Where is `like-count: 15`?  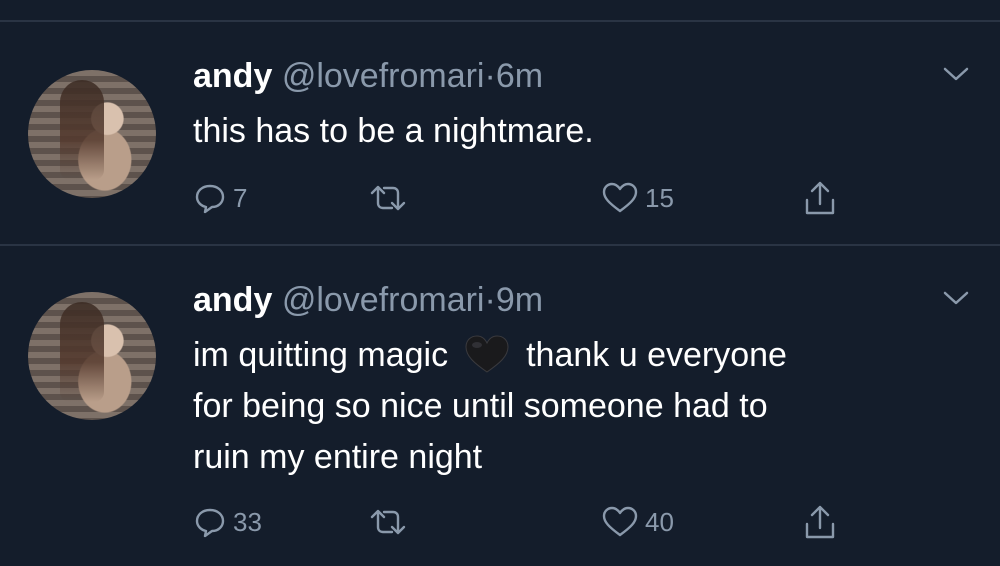
like-count: 15 is located at coordinates (659, 197).